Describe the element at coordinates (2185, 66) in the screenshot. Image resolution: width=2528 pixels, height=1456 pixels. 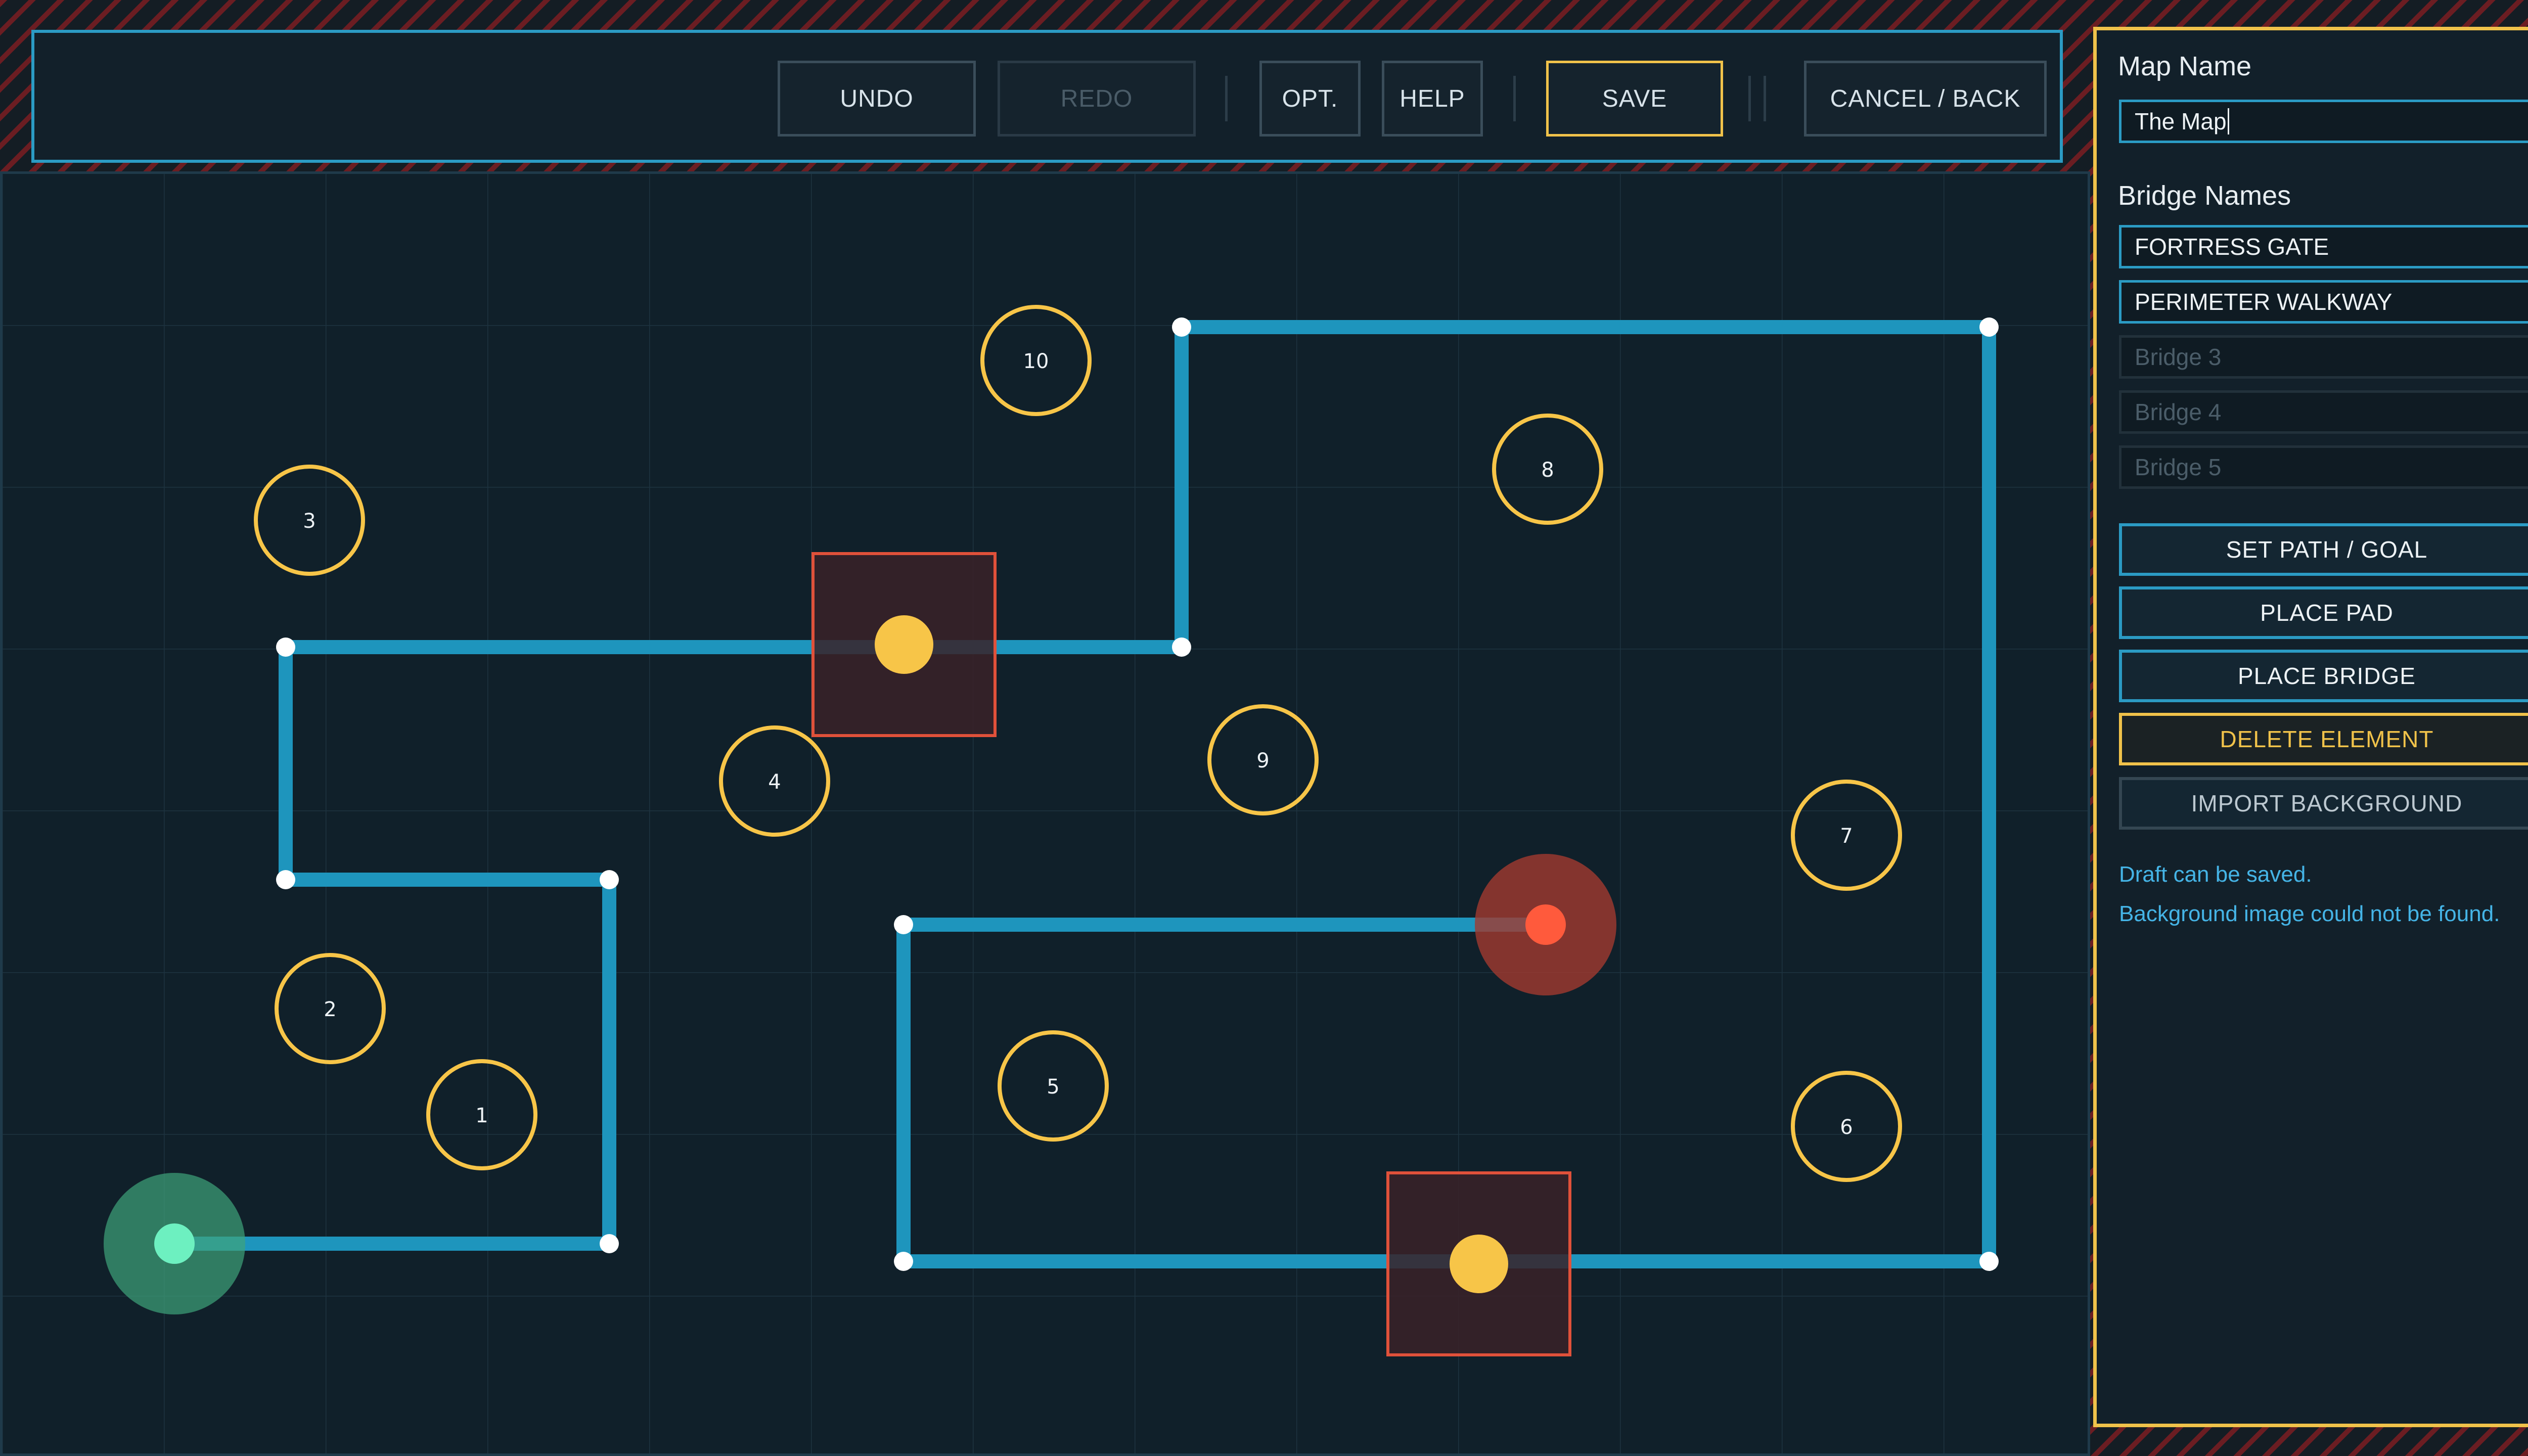
I see `map-name-label: Map Name` at that location.